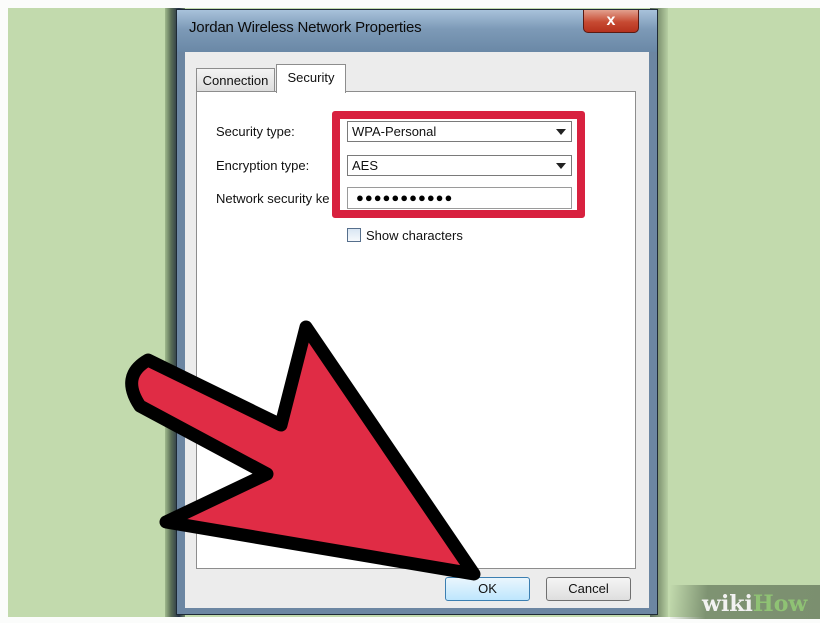 Image resolution: width=820 pixels, height=623 pixels. I want to click on watermark-wiki: wiki, so click(727, 604).